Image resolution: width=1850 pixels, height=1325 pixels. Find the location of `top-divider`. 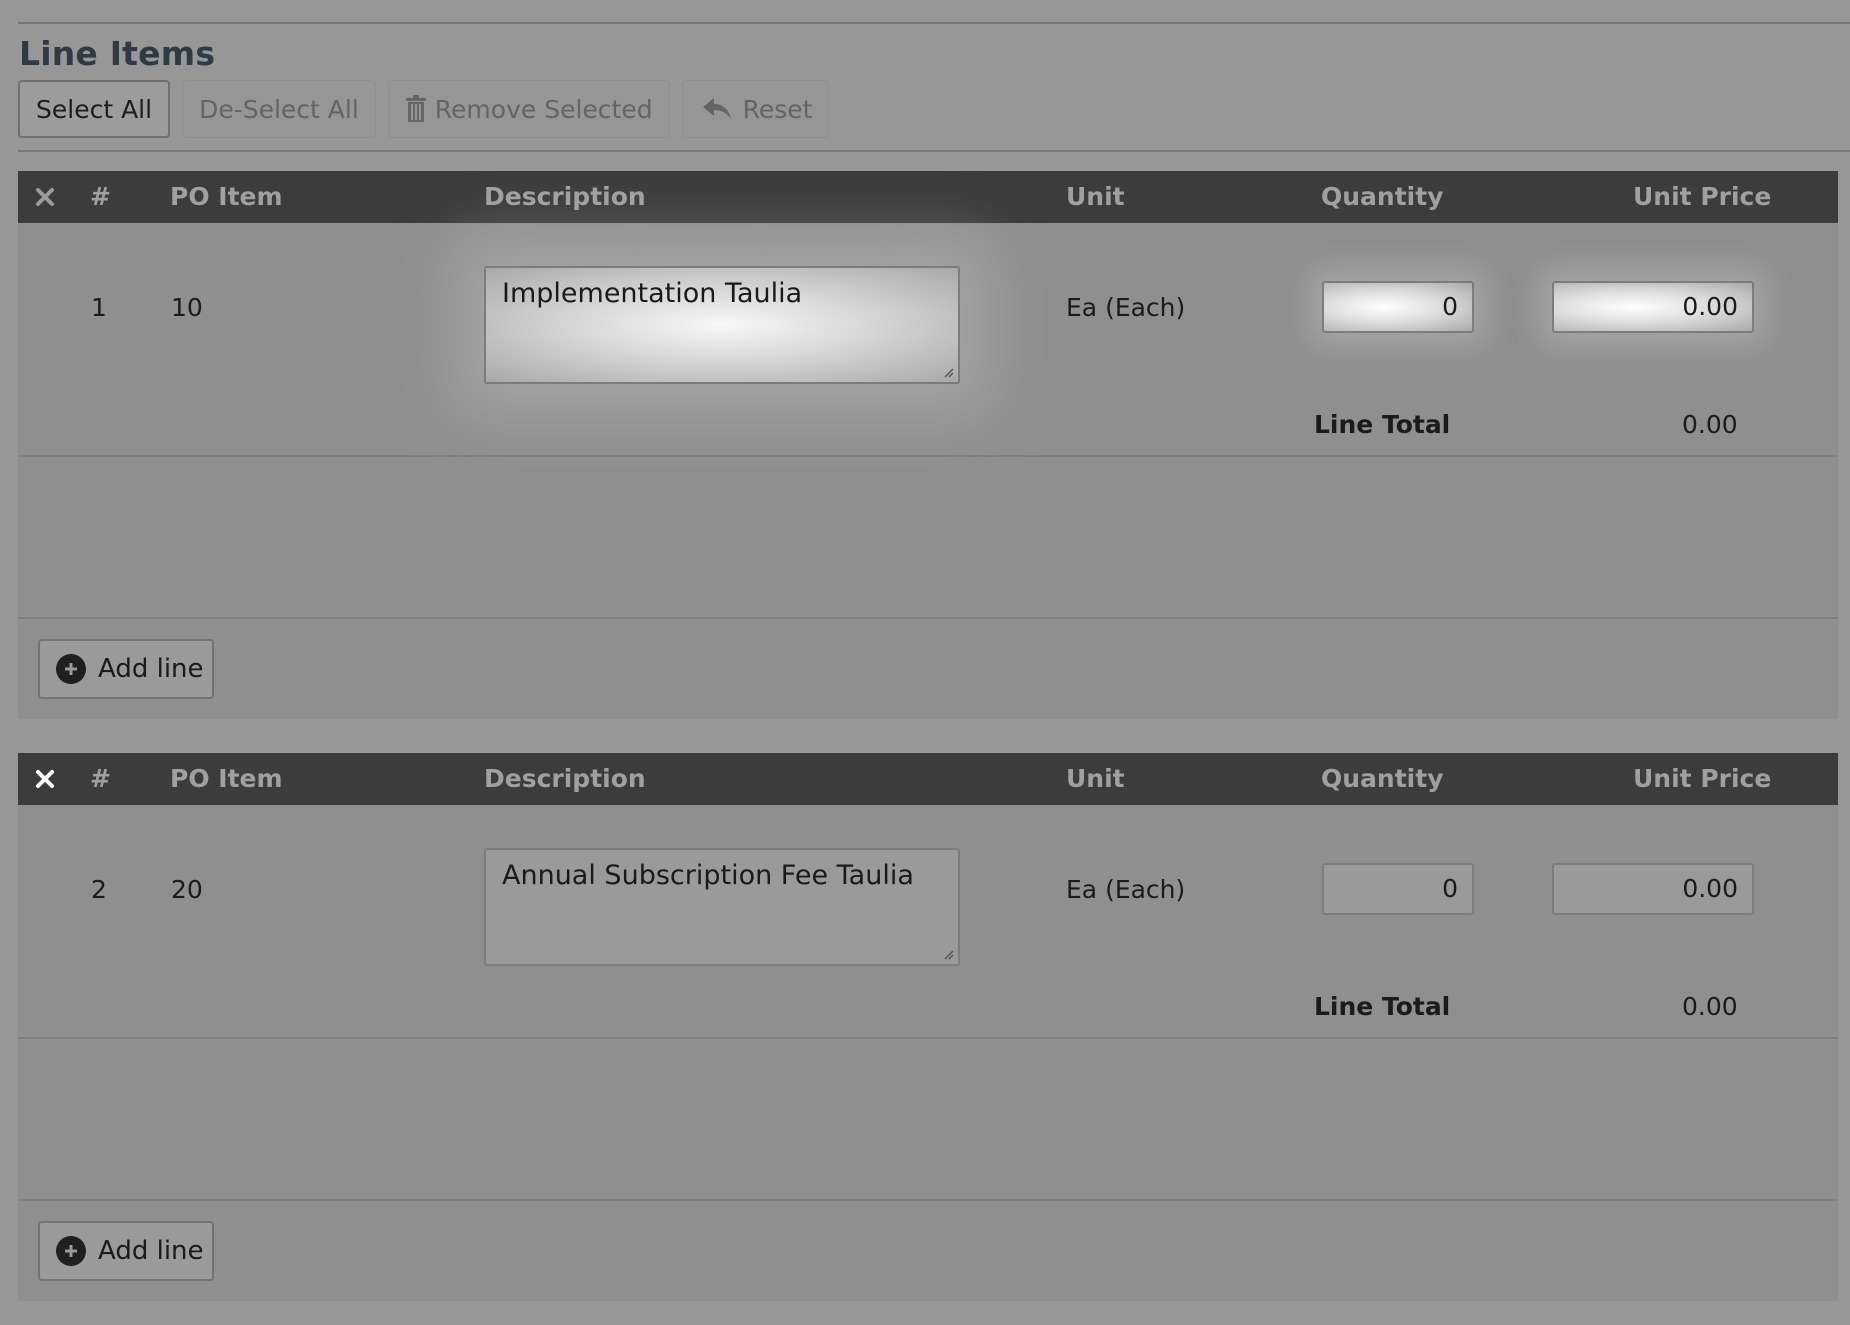

top-divider is located at coordinates (934, 23).